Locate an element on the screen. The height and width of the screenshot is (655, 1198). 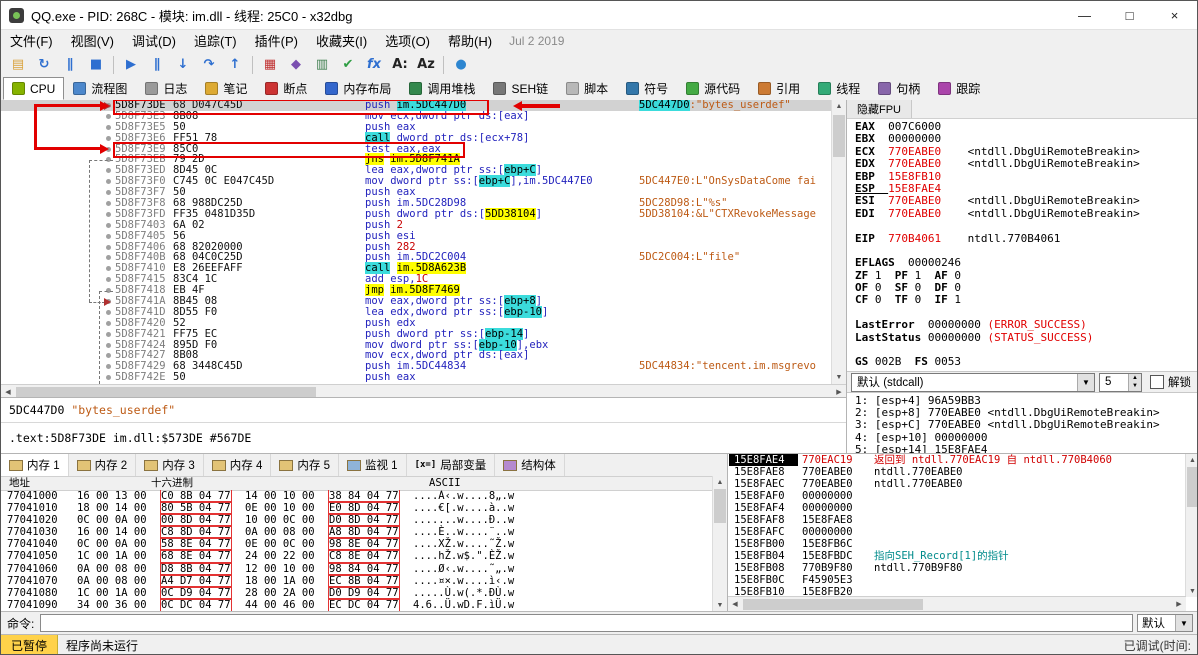
argument-count-stepper: 5 ▲ ▼ is located at coordinates (1120, 382).